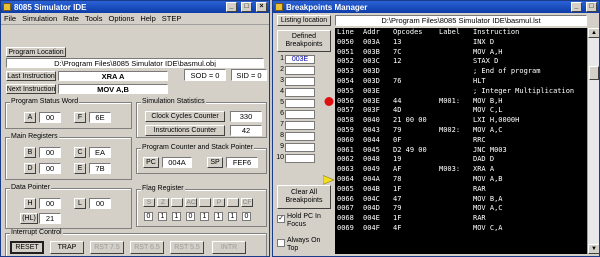 This screenshot has width=600, height=257. I want to click on menu-help: Help, so click(147, 18).